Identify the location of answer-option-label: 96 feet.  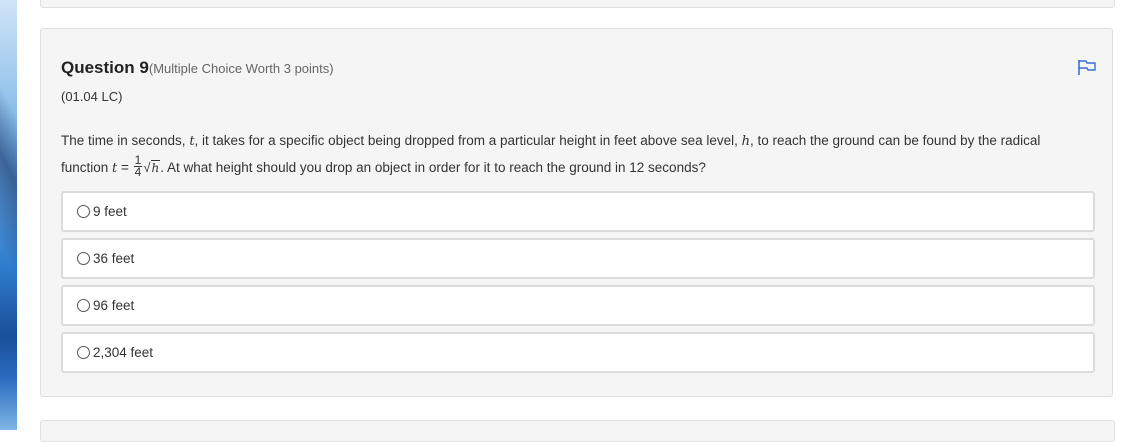
(114, 305).